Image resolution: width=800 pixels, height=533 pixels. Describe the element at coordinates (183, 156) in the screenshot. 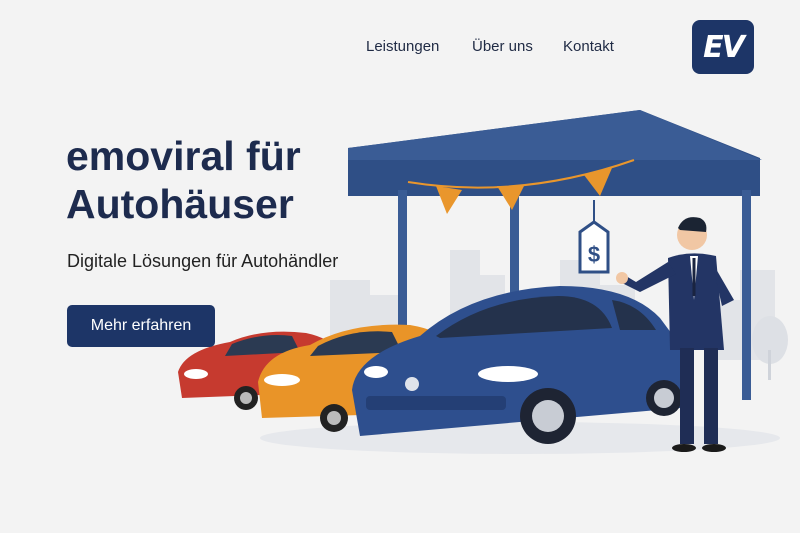

I see `hero-title-line-1: emoviral für` at that location.